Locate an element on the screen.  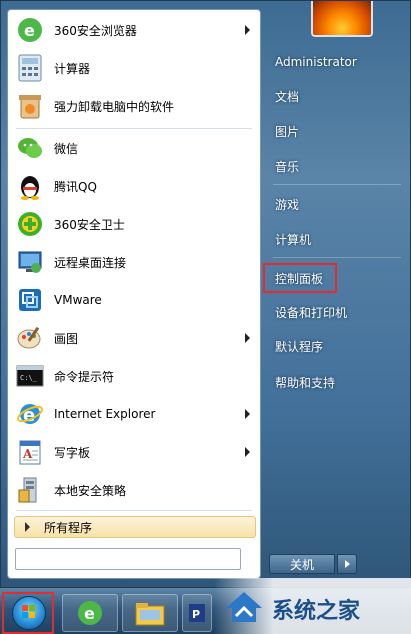
all-programs-label: 所有程序 is located at coordinates (68, 527).